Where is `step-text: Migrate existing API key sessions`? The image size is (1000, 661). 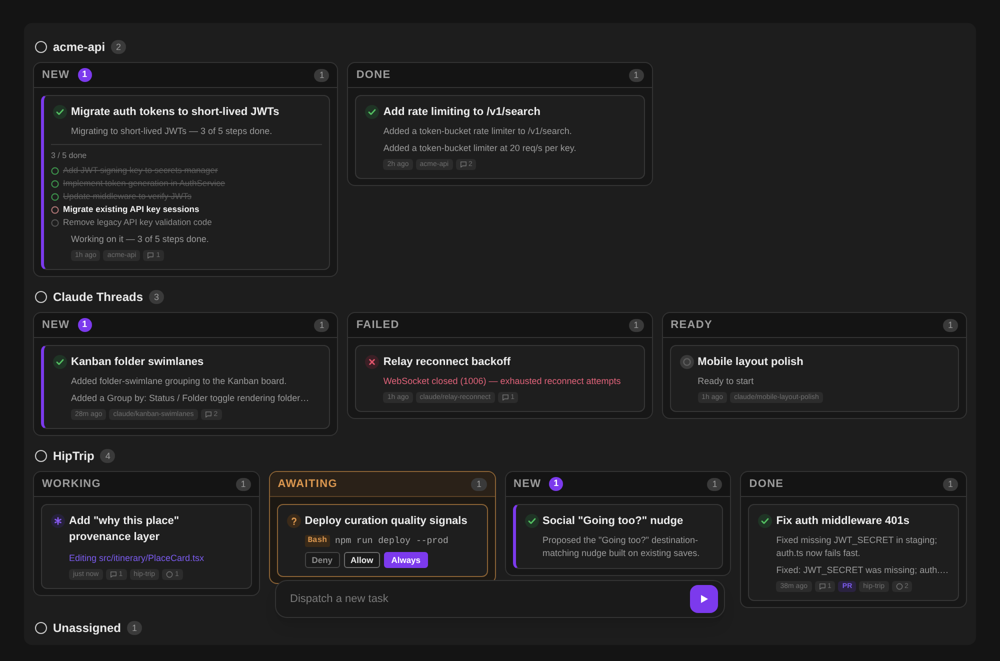 step-text: Migrate existing API key sessions is located at coordinates (131, 209).